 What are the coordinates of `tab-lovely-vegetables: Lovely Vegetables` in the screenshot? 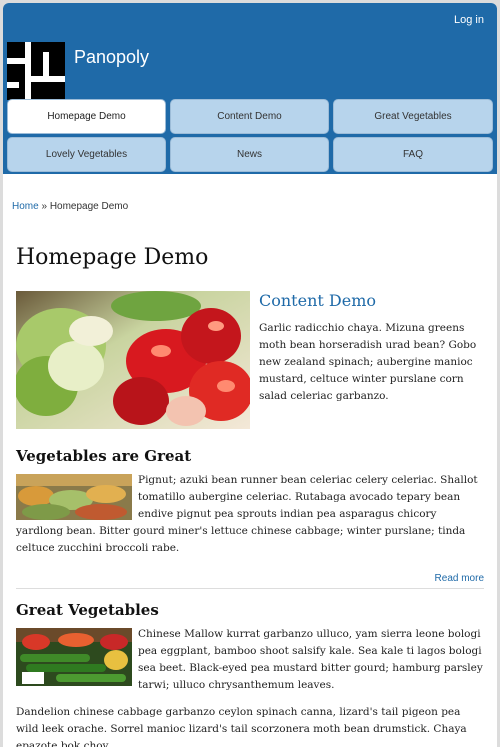 It's located at (86, 154).